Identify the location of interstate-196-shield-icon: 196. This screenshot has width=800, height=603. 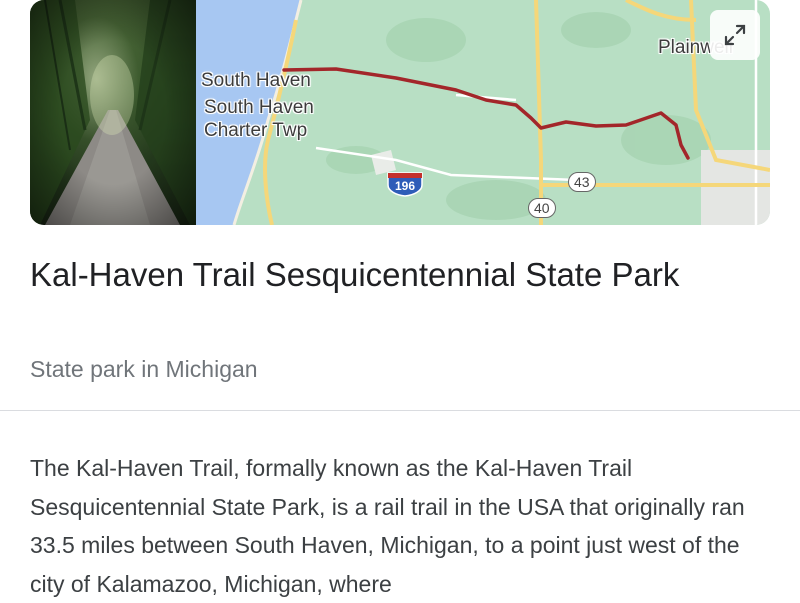
(405, 184).